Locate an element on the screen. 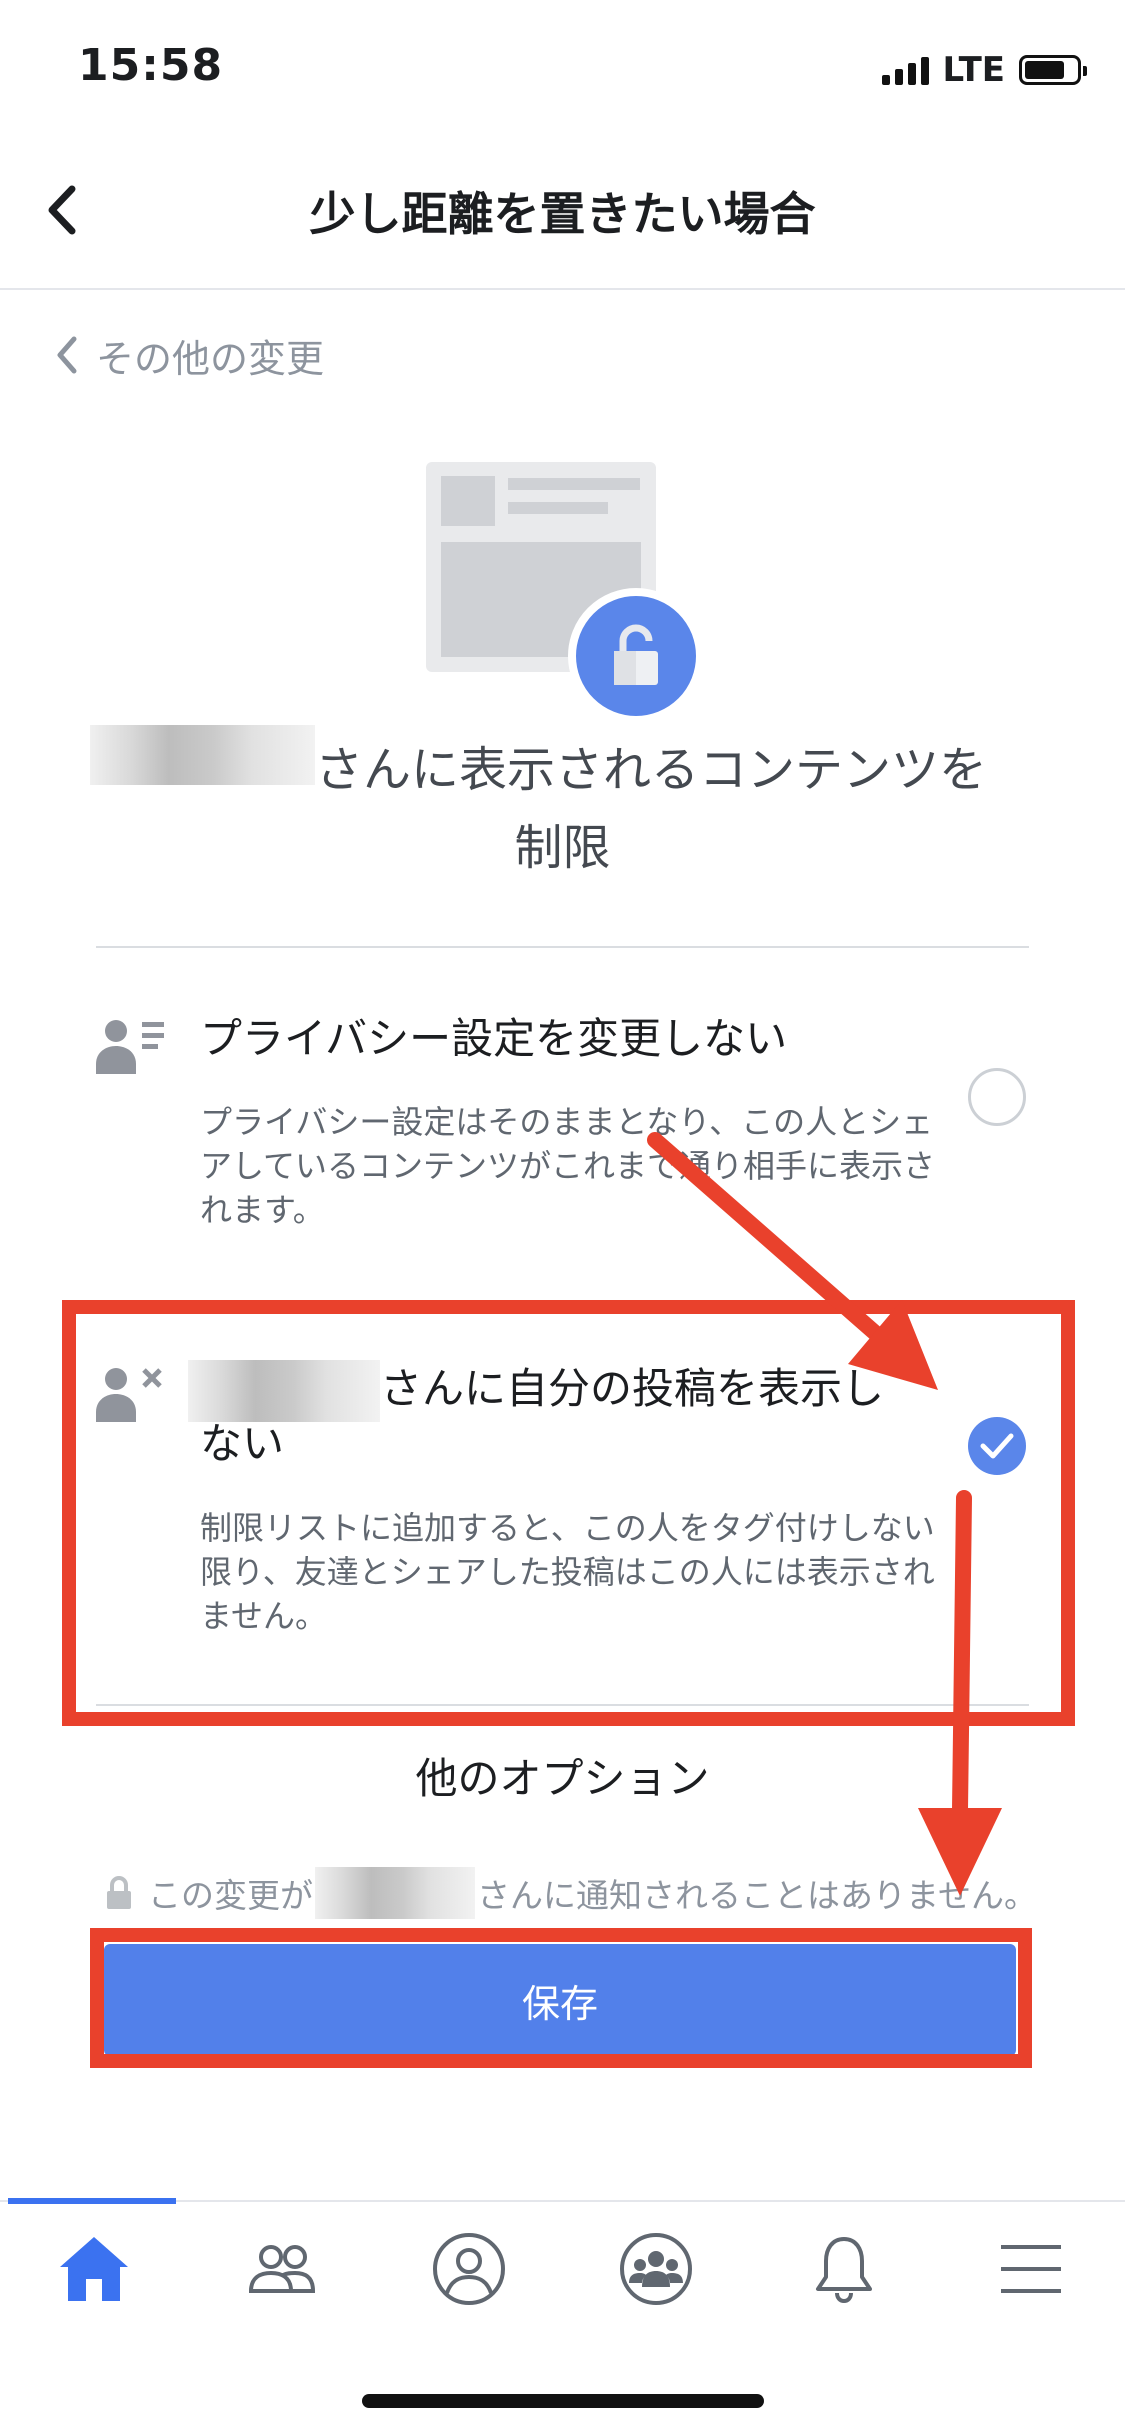  nav-profile is located at coordinates (469, 2269).